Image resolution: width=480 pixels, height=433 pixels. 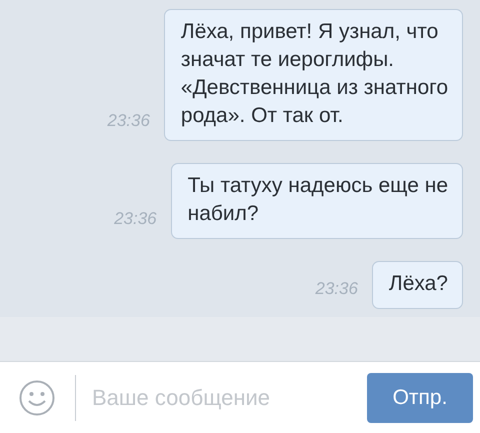 I want to click on smiley-icon, so click(x=37, y=398).